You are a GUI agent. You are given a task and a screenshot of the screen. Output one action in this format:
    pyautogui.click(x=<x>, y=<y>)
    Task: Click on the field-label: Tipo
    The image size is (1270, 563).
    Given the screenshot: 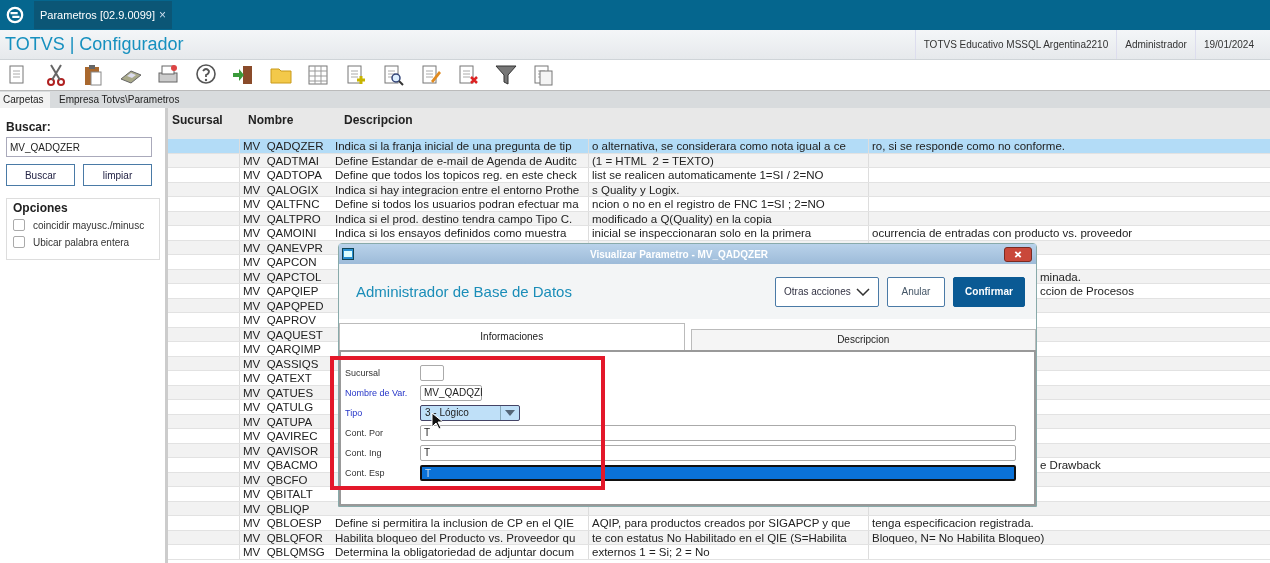 What is the action you would take?
    pyautogui.click(x=354, y=412)
    